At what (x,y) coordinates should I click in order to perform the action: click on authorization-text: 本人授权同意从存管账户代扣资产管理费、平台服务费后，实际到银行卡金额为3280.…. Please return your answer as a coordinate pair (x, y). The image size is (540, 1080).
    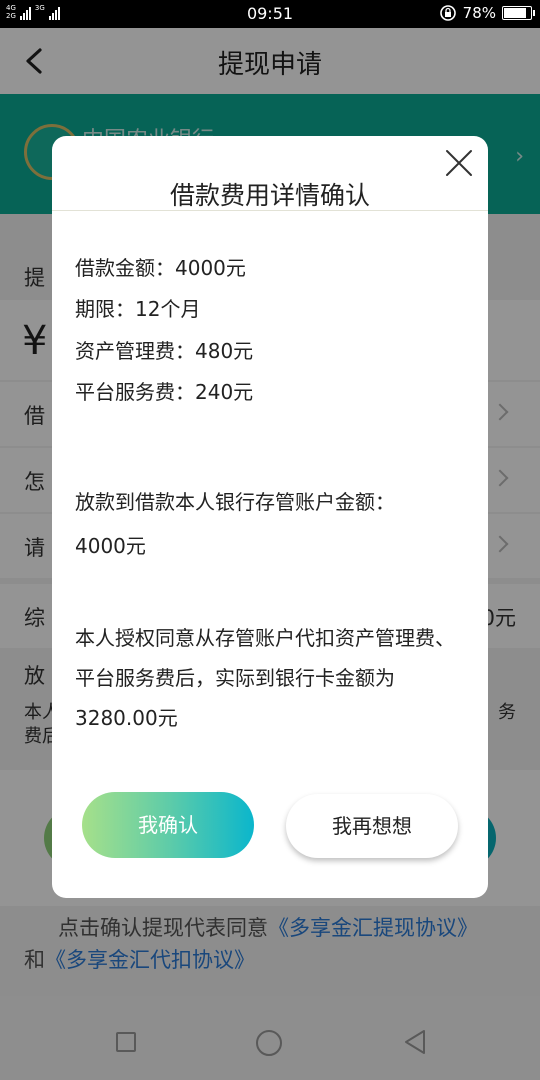
    Looking at the image, I should click on (265, 678).